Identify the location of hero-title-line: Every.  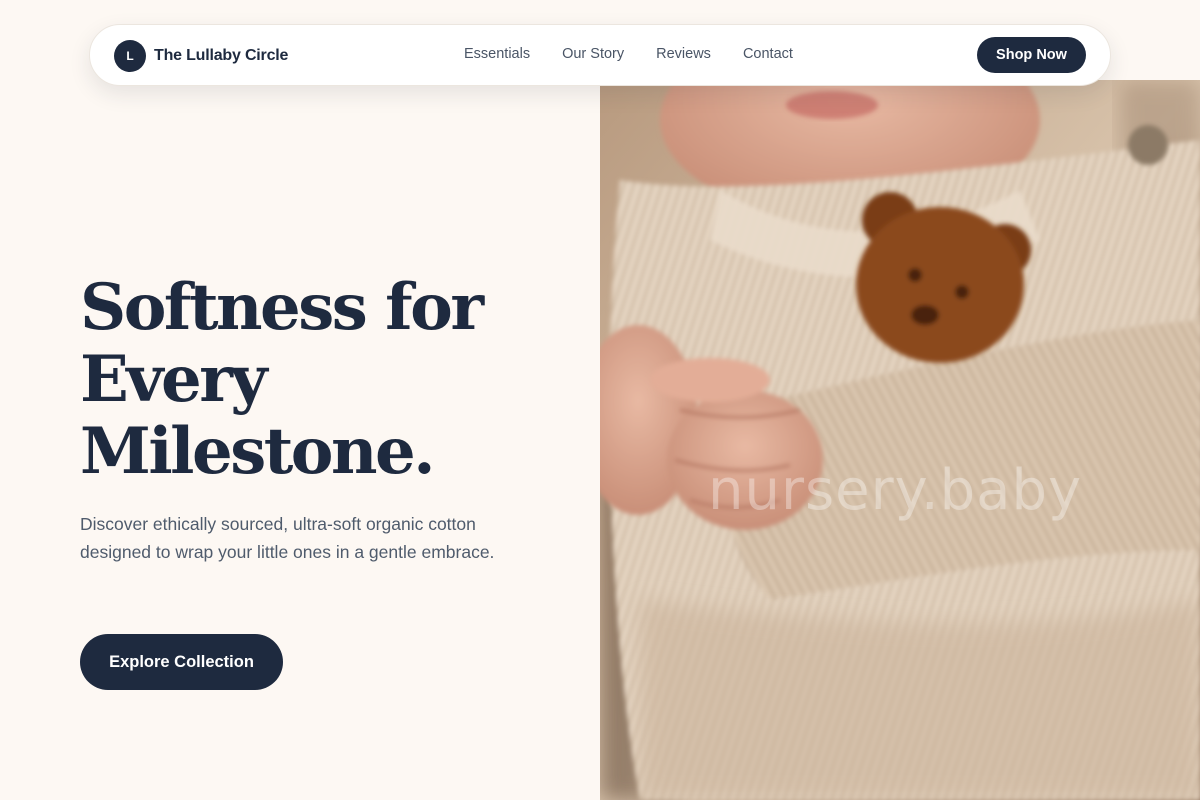
(174, 379).